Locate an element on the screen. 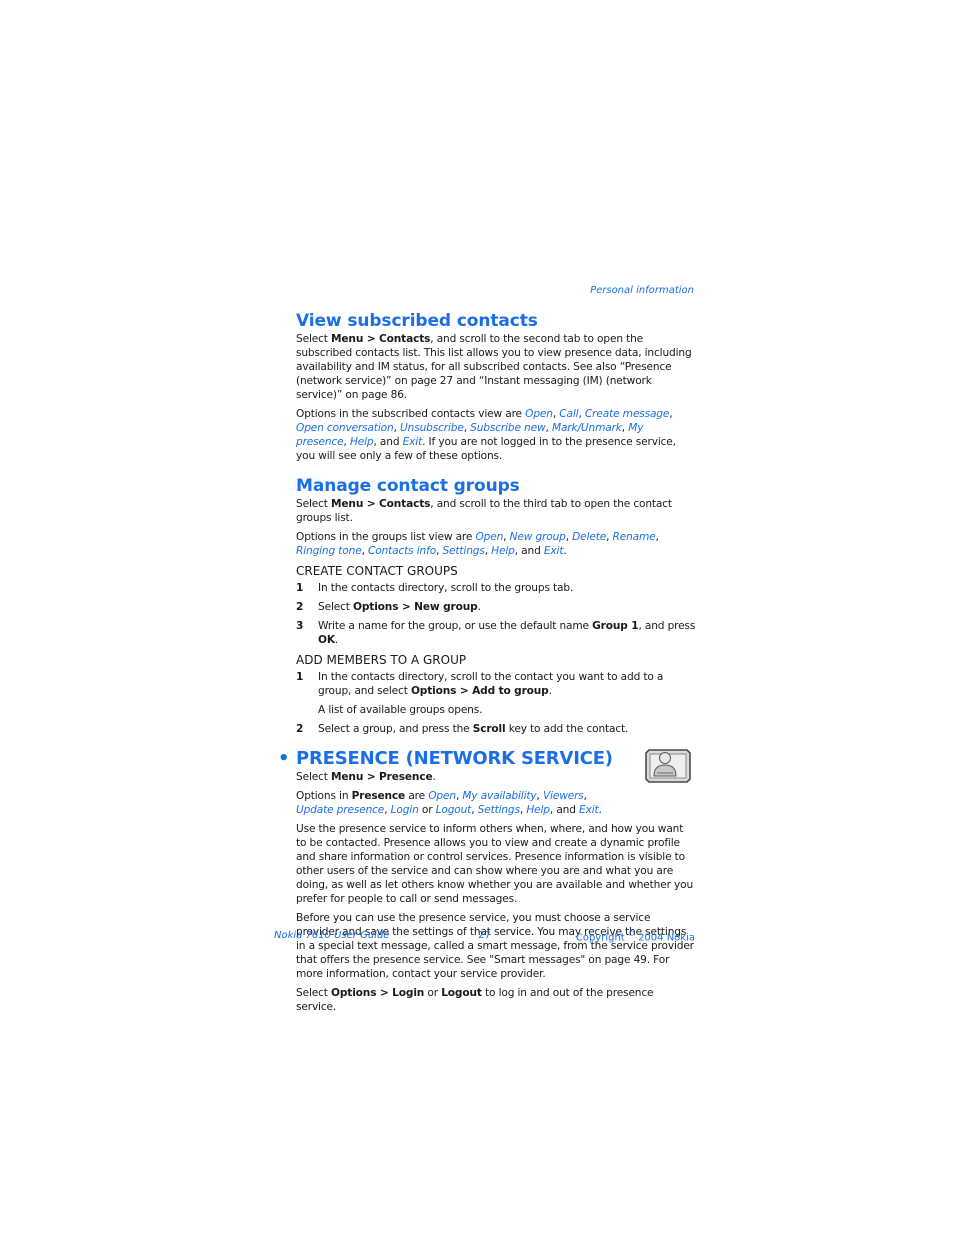 The width and height of the screenshot is (954, 1235). option-my-availability: My availability is located at coordinates (499, 796).